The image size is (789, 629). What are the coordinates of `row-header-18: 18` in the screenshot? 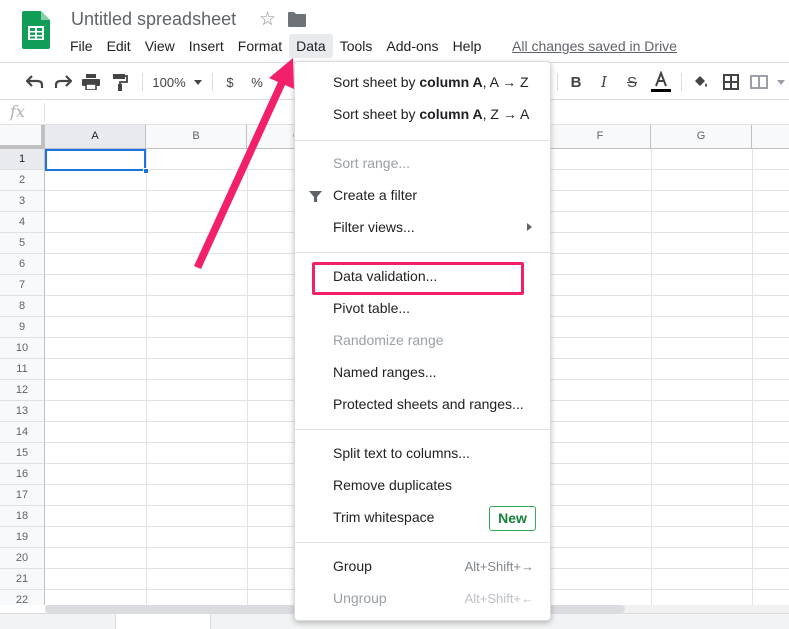 It's located at (22, 516).